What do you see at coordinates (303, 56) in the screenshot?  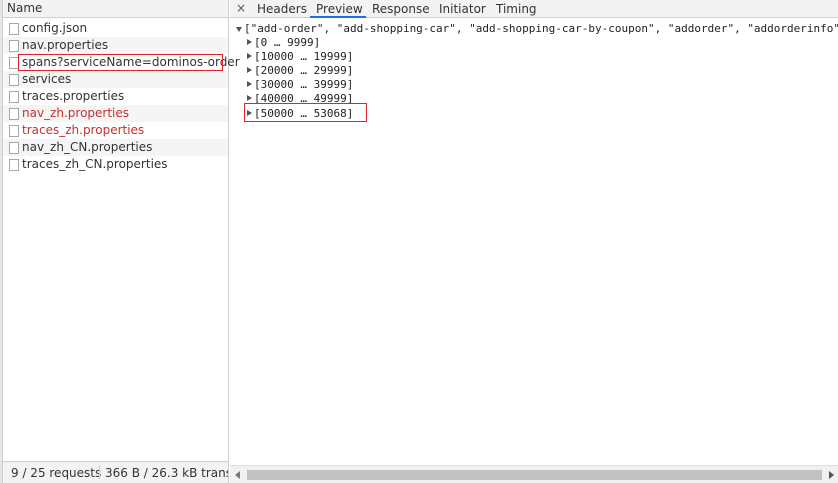 I see `array-group: [10000 … 19999]` at bounding box center [303, 56].